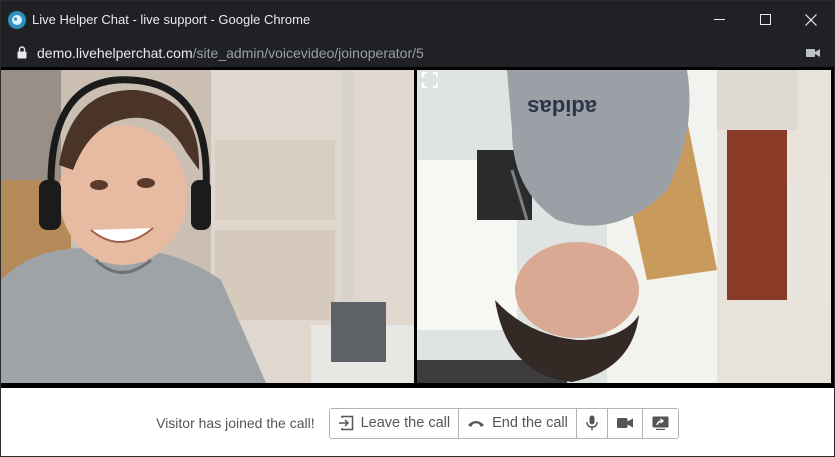 This screenshot has width=835, height=457. I want to click on url-path: /site_admin/voicevideo/joinoperator/5, so click(308, 52).